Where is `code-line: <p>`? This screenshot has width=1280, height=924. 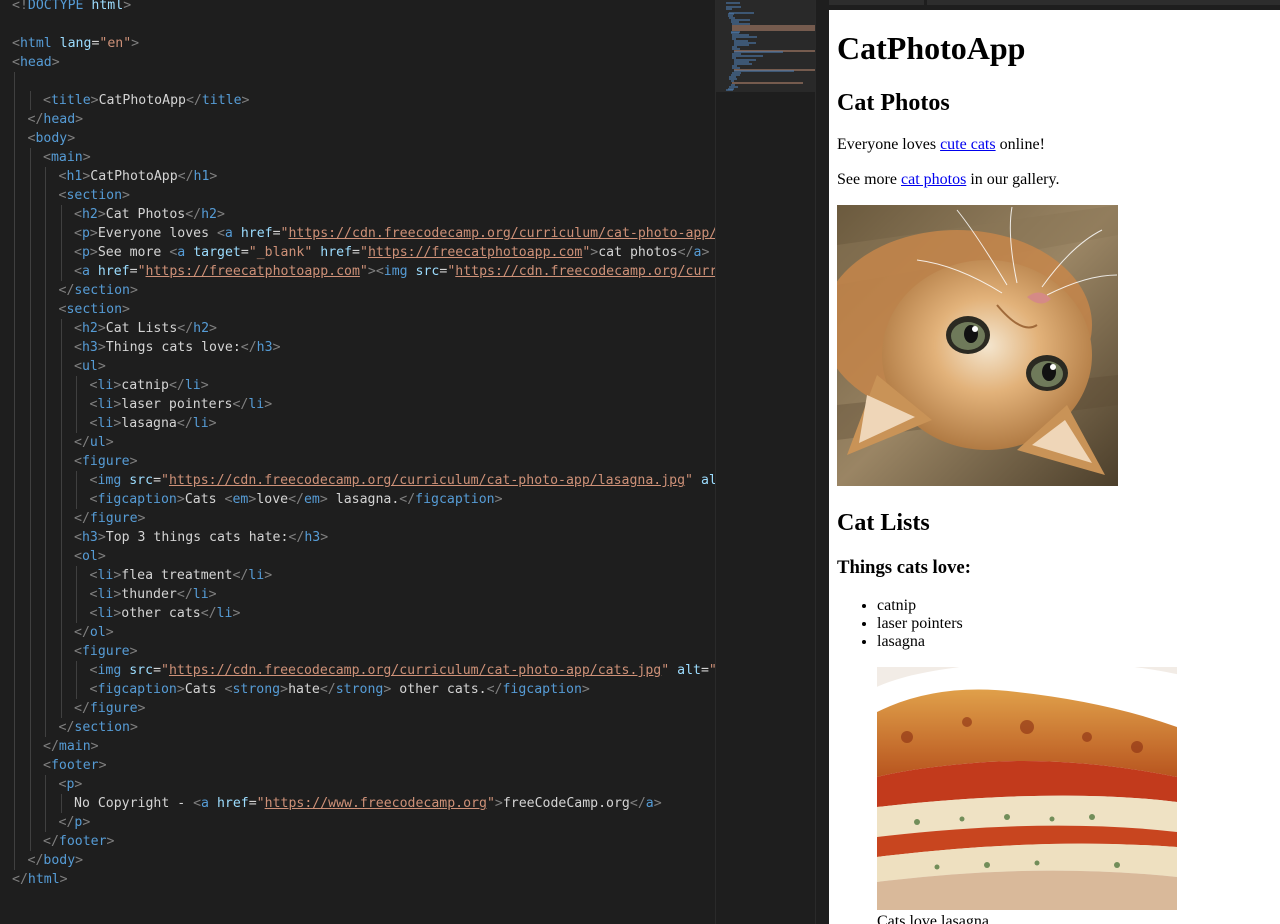 code-line: <p> is located at coordinates (71, 784).